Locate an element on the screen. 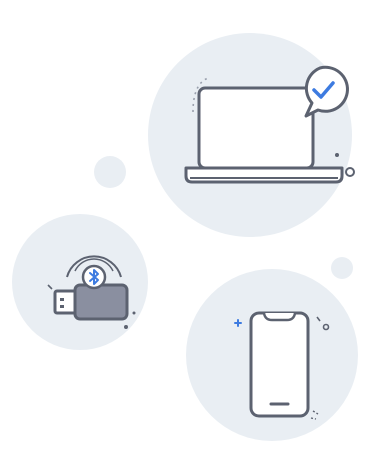 The width and height of the screenshot is (388, 452). small-decor-circle is located at coordinates (110, 172).